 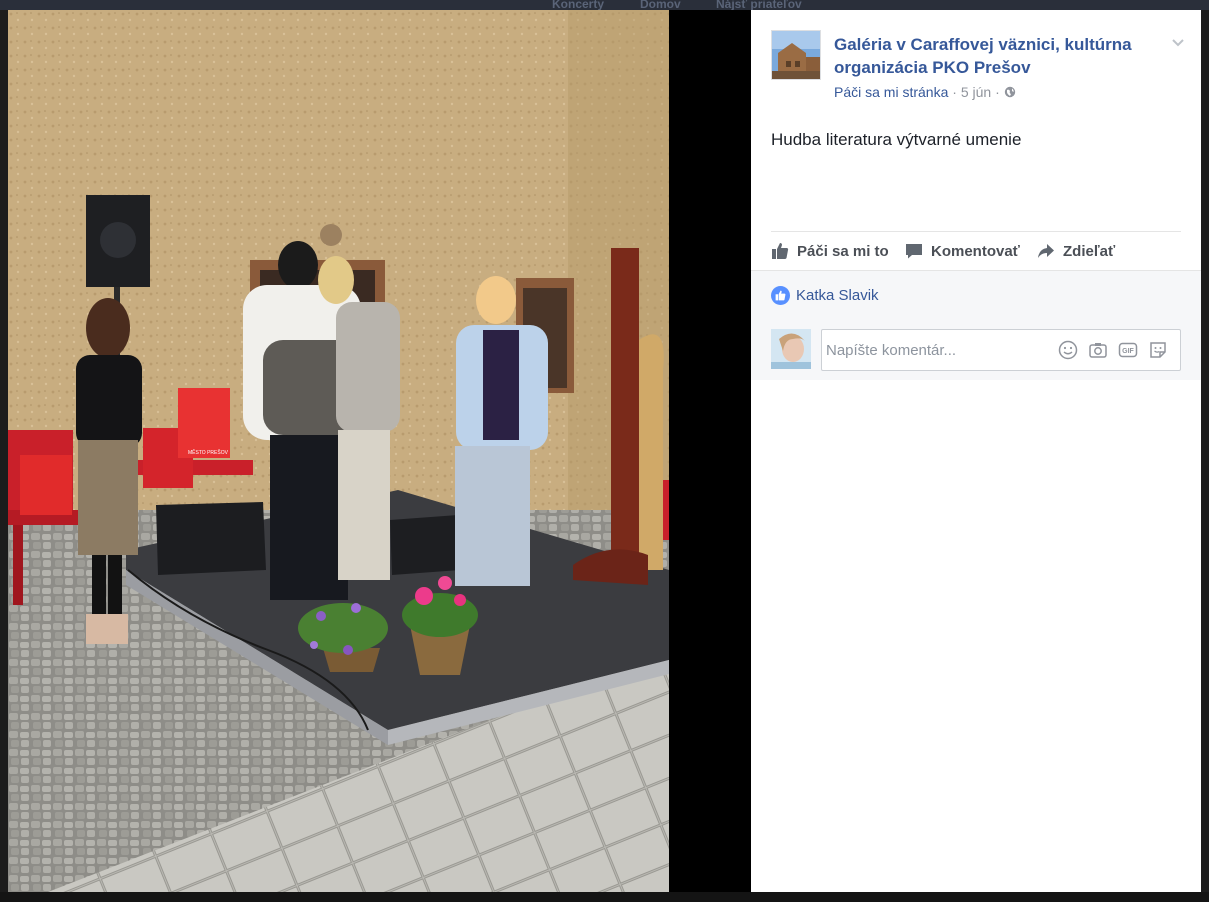 I want to click on comment-input, so click(x=936, y=350).